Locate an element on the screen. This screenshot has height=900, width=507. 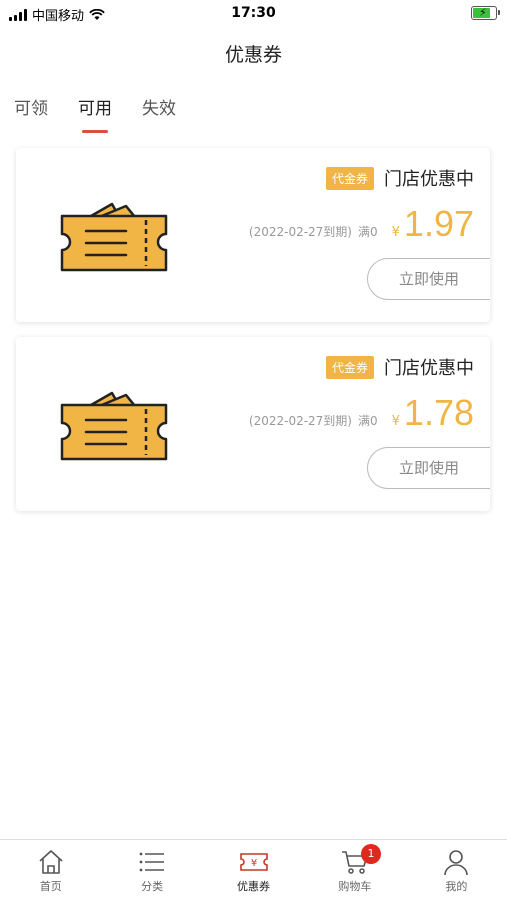
coupon-tabs: 可领 可用 失效 is located at coordinates (95, 113).